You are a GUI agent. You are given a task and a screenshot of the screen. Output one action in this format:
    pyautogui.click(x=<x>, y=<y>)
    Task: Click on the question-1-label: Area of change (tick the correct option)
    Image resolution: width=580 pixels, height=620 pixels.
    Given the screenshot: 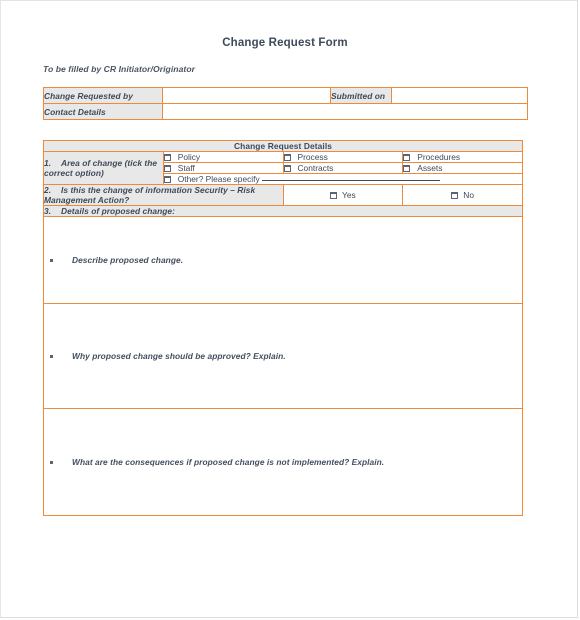 What is the action you would take?
    pyautogui.click(x=101, y=168)
    